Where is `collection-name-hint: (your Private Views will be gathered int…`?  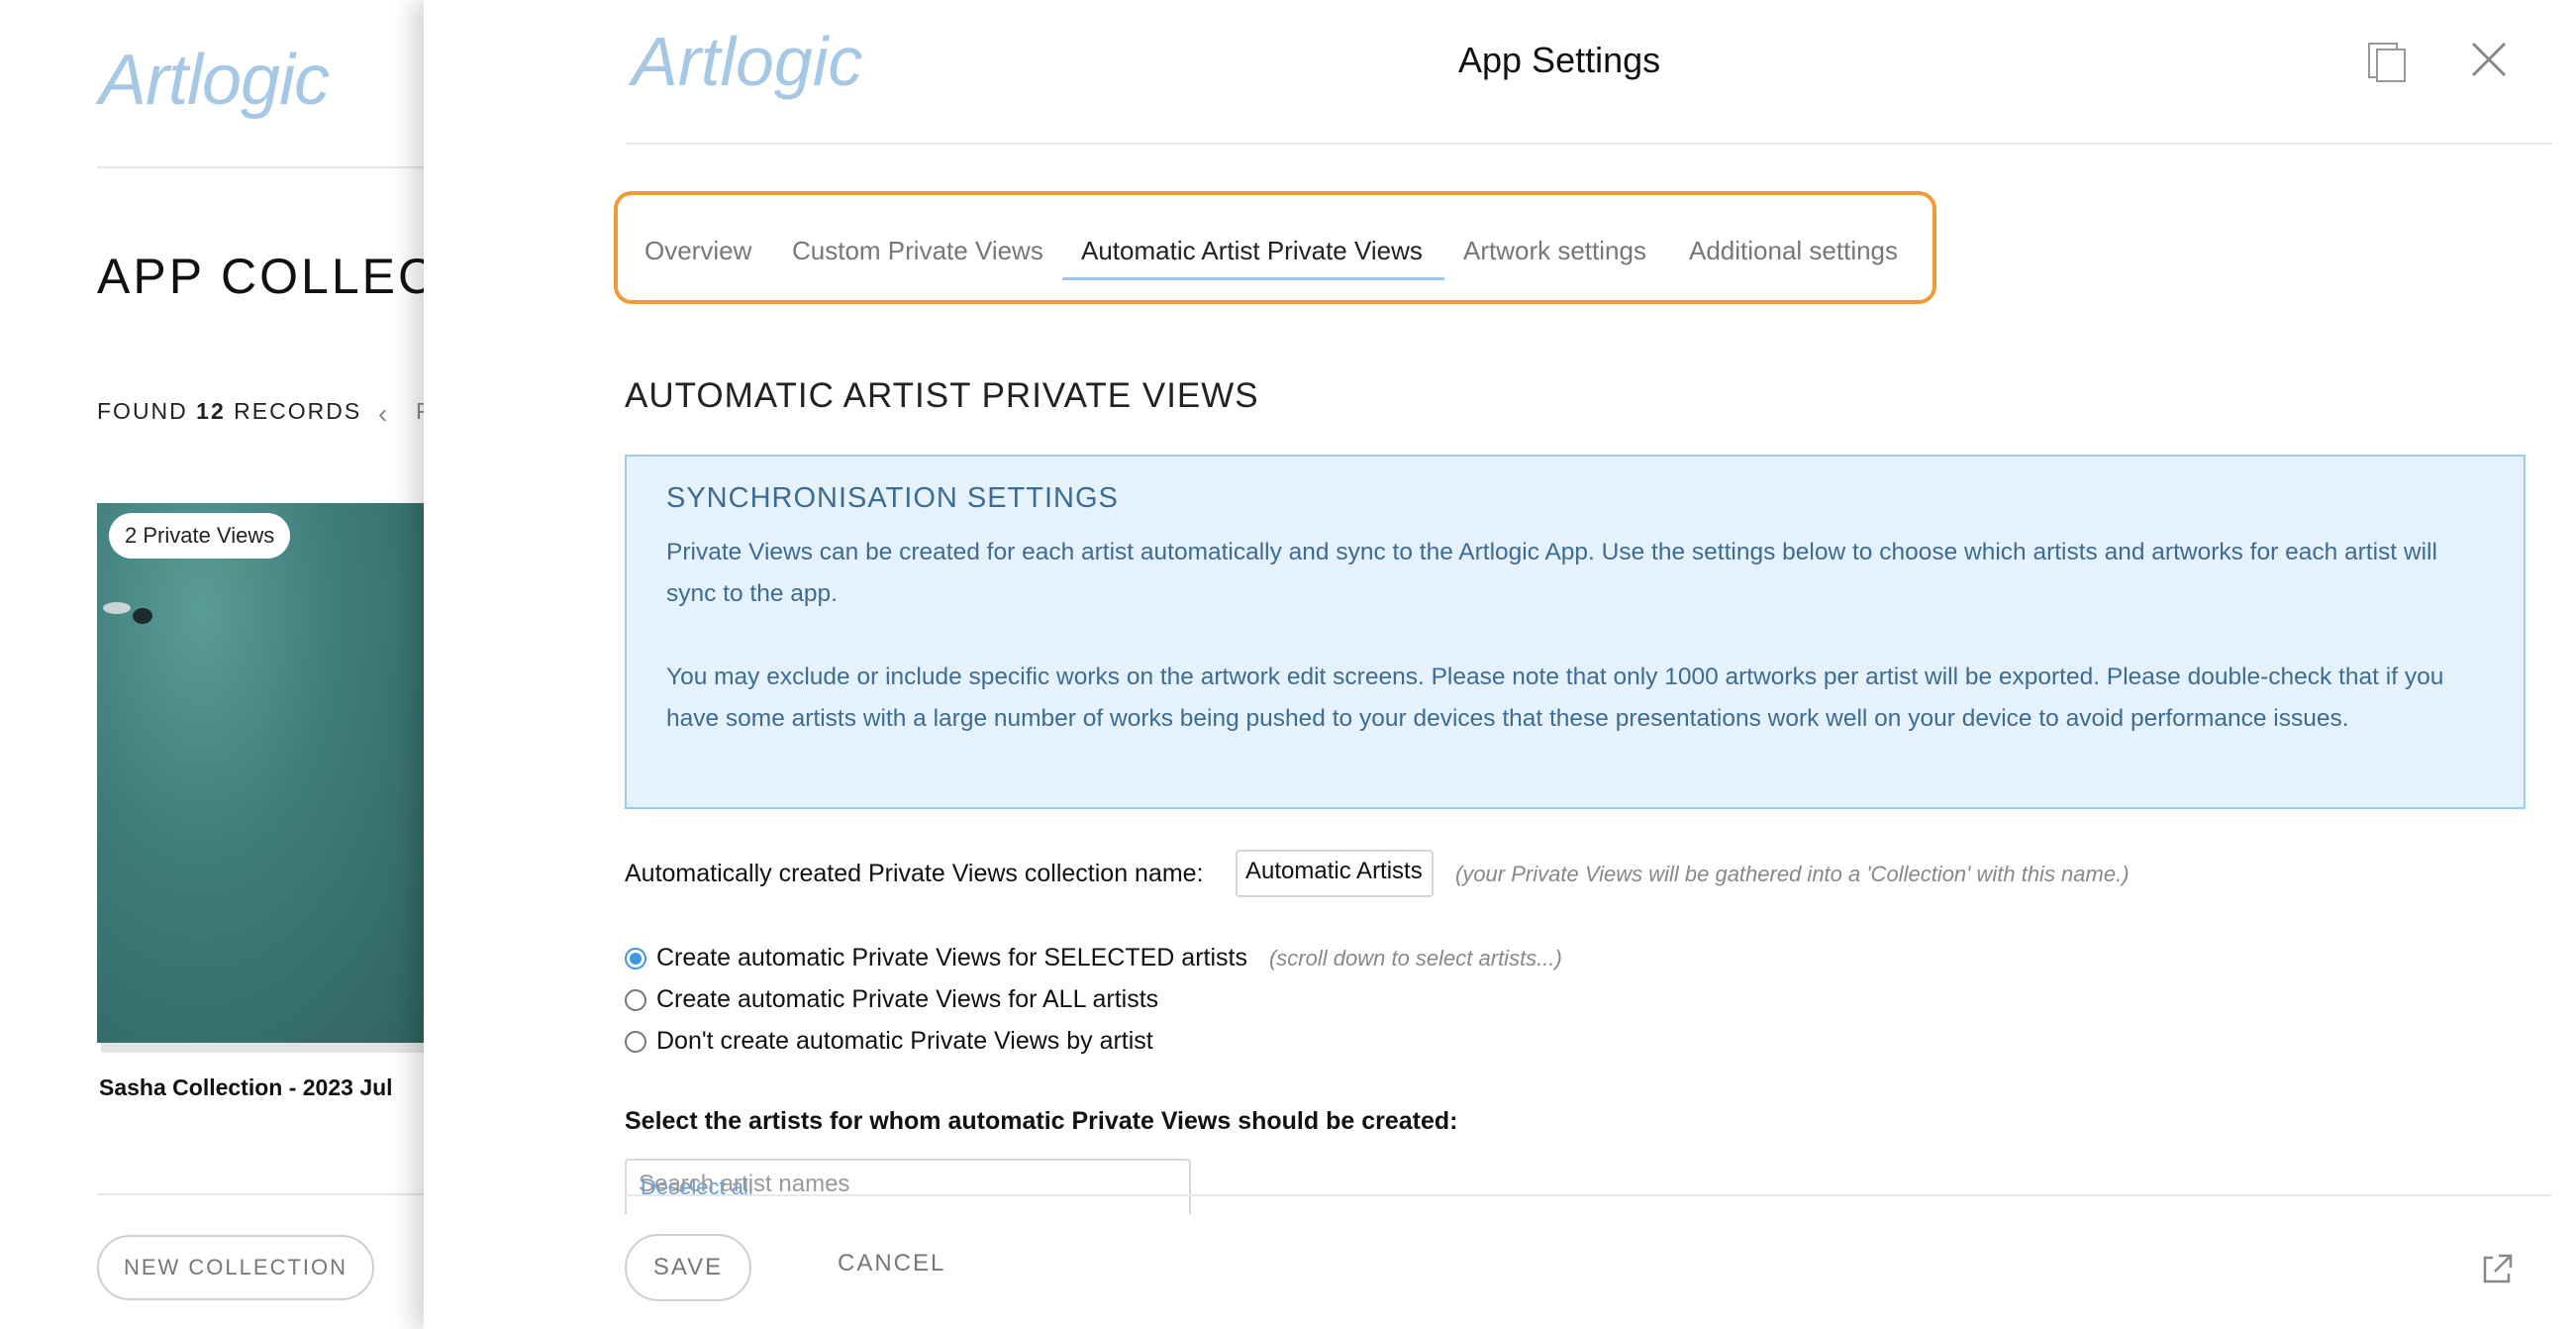
collection-name-hint: (your Private Views will be gathered int… is located at coordinates (1793, 874).